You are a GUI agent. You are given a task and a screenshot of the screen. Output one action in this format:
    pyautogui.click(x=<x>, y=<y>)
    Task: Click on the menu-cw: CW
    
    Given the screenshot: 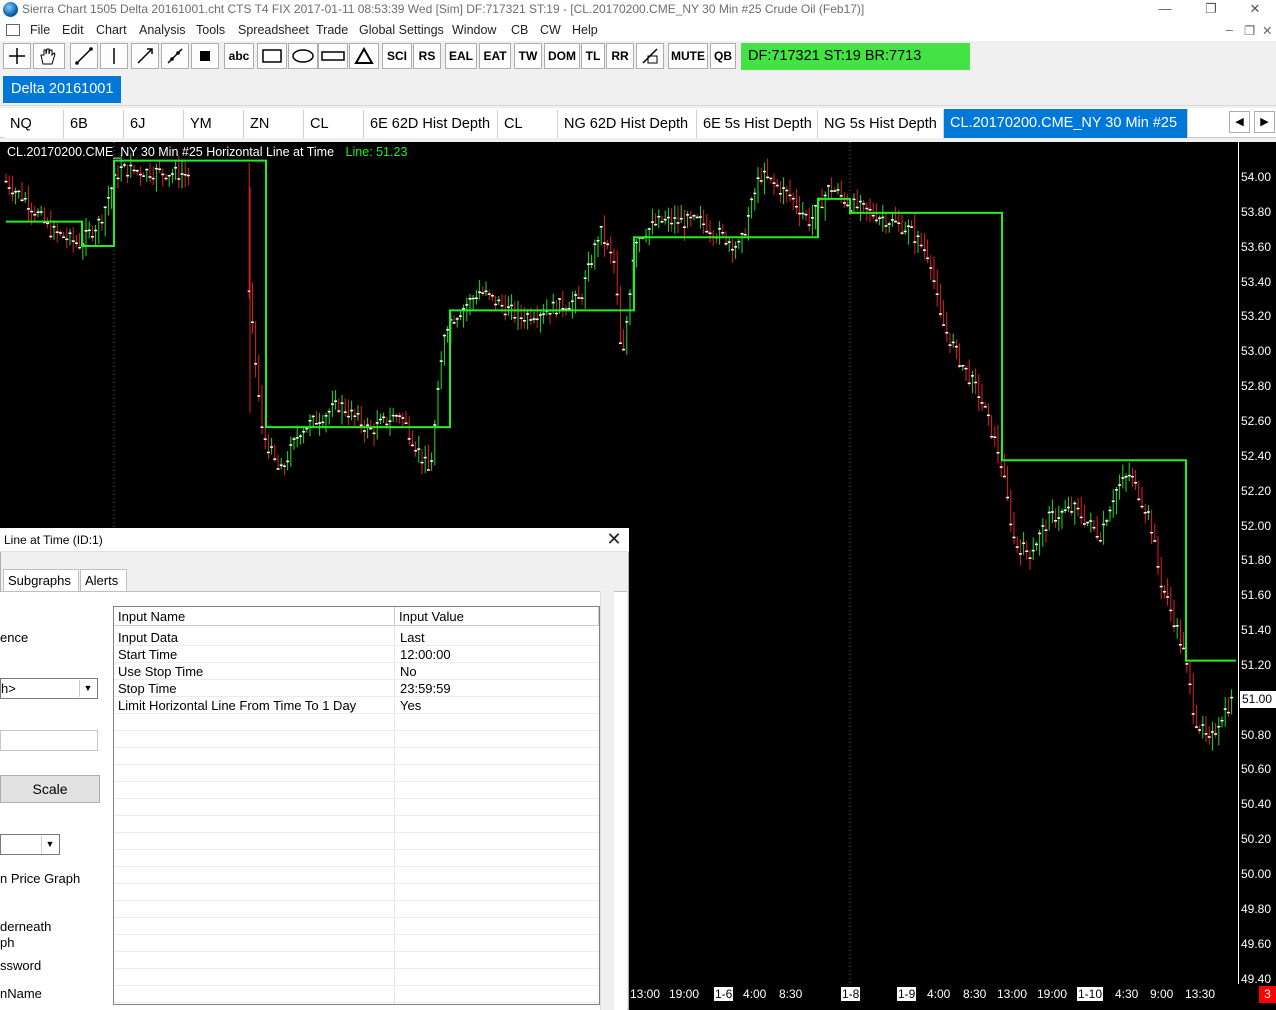 What is the action you would take?
    pyautogui.click(x=550, y=30)
    